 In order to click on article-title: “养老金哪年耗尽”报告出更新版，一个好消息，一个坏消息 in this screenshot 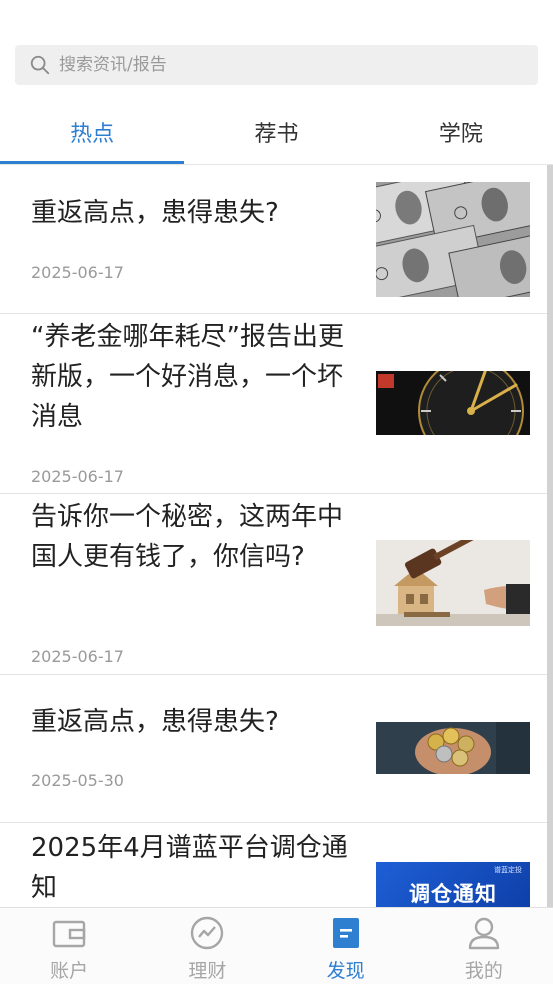, I will do `click(187, 377)`.